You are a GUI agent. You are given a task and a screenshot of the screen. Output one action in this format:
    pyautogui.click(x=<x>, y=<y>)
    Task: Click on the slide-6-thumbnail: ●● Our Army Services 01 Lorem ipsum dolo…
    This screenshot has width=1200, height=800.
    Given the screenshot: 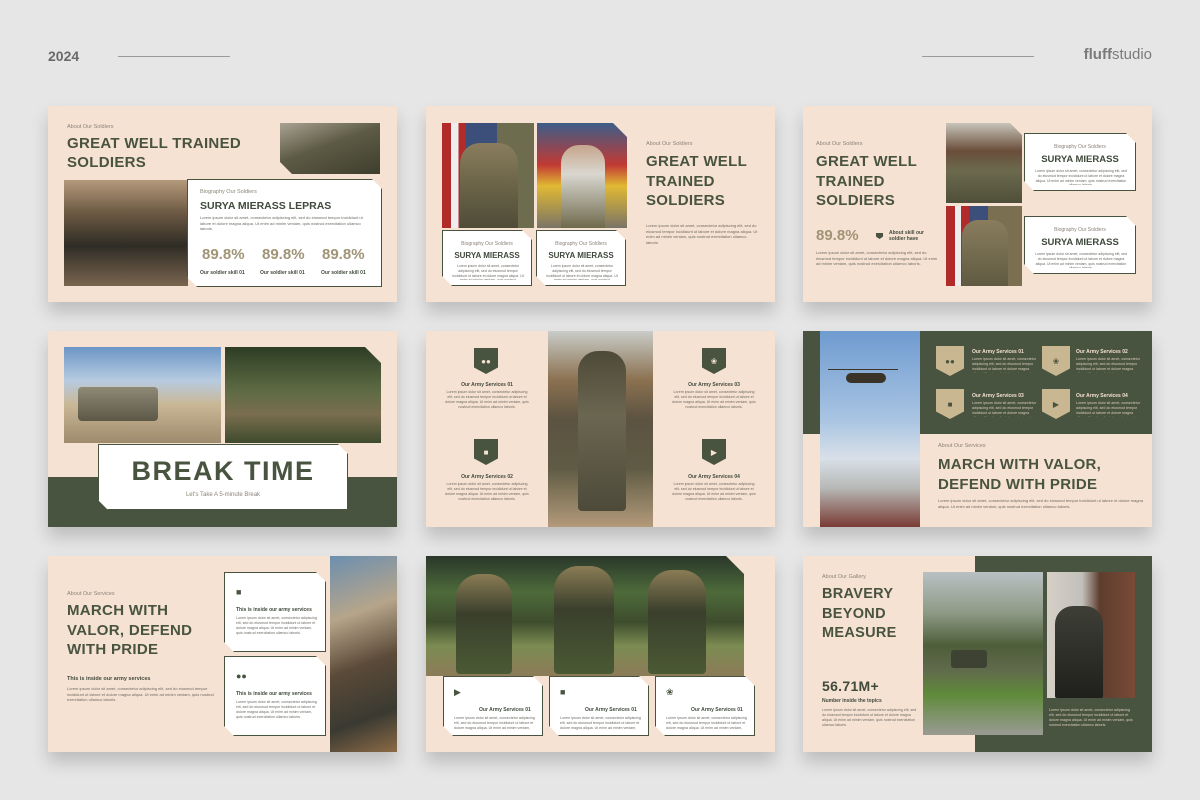 What is the action you would take?
    pyautogui.click(x=977, y=429)
    